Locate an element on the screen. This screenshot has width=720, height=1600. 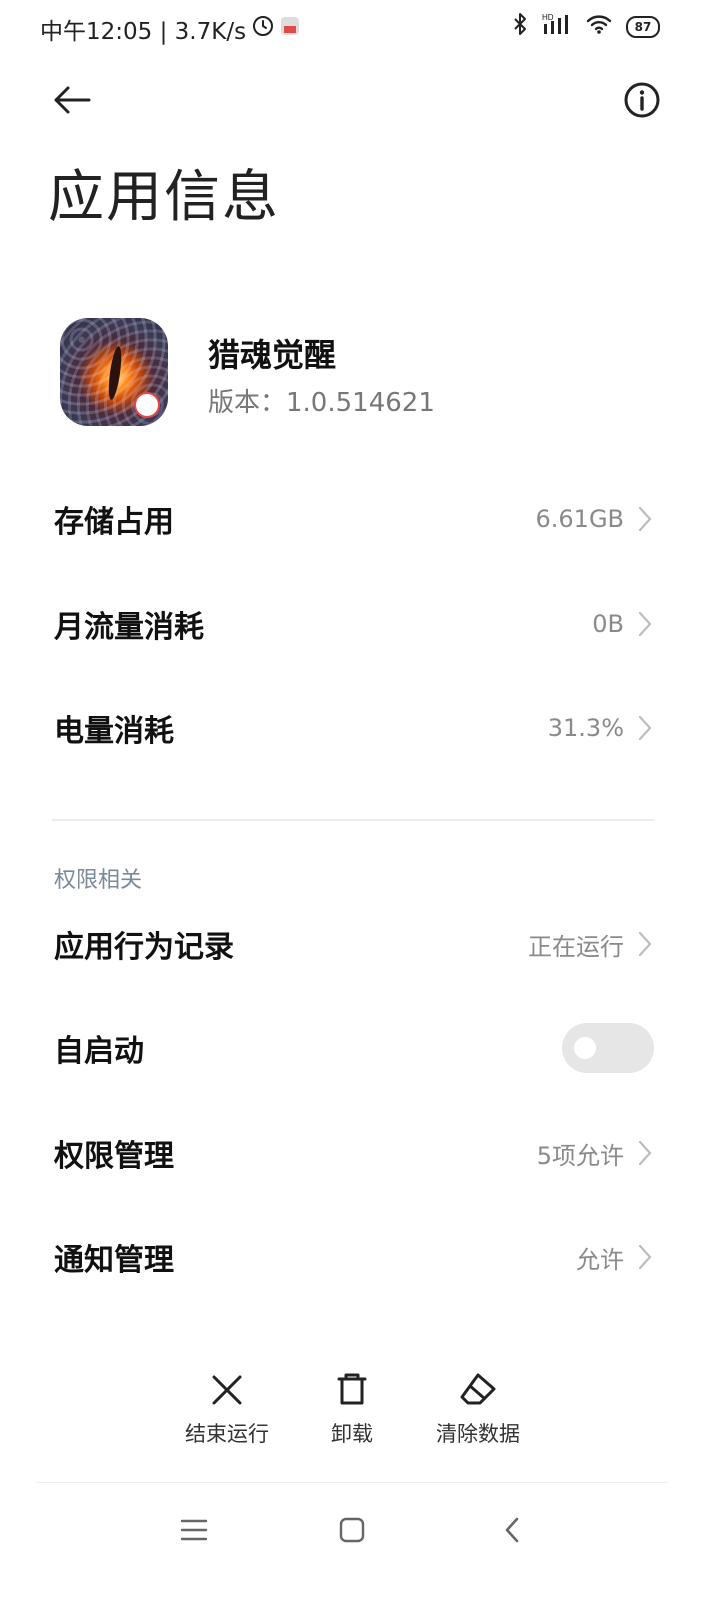
app-header: 猎魂觉醒 版本：1.0.514621 is located at coordinates (370, 373).